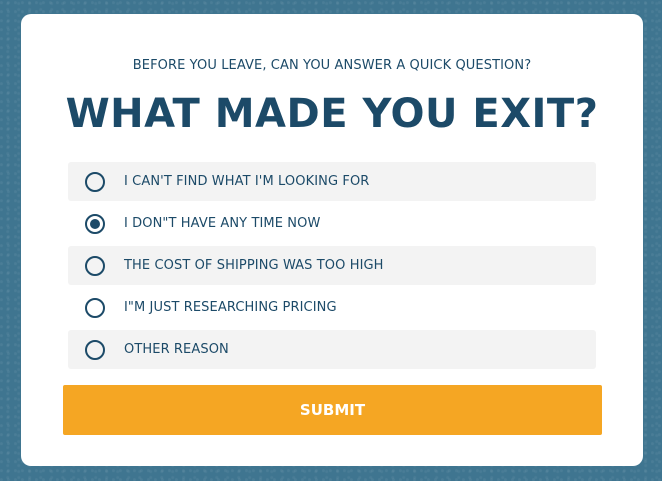  I want to click on option-label: I"M JUST RESEARCHING PRICING, so click(230, 307).